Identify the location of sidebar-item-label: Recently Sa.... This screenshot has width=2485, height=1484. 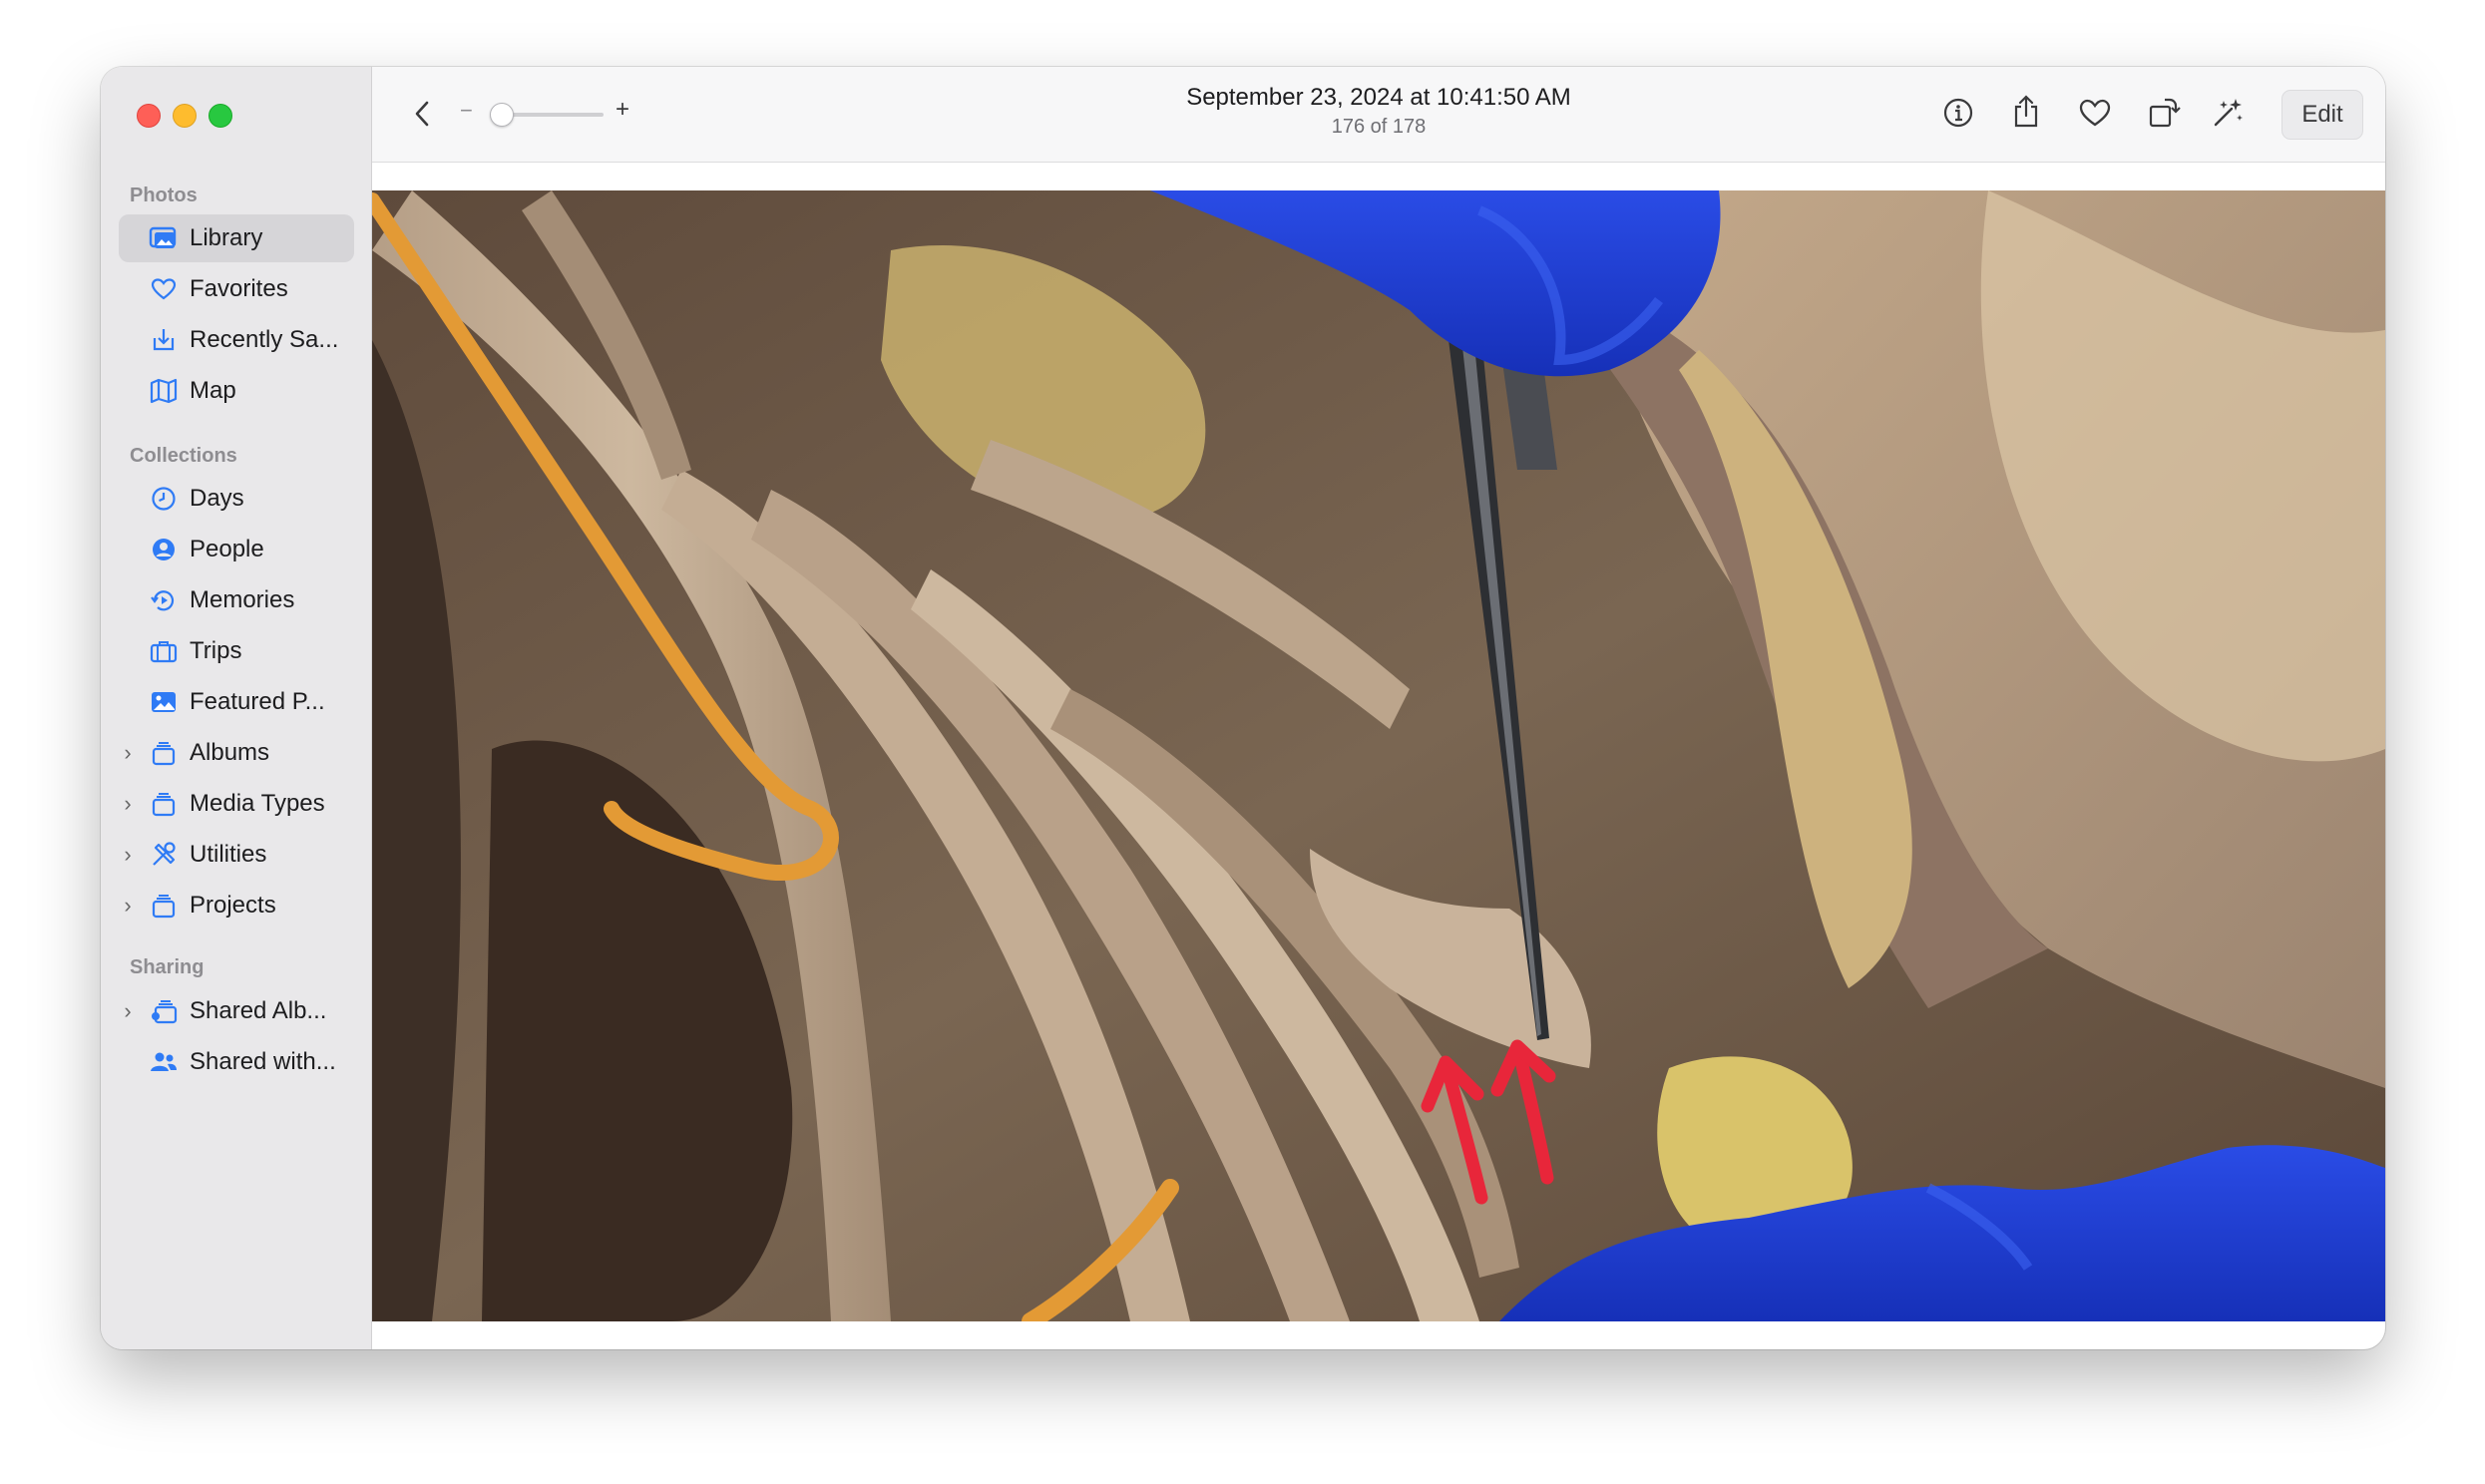
(264, 339).